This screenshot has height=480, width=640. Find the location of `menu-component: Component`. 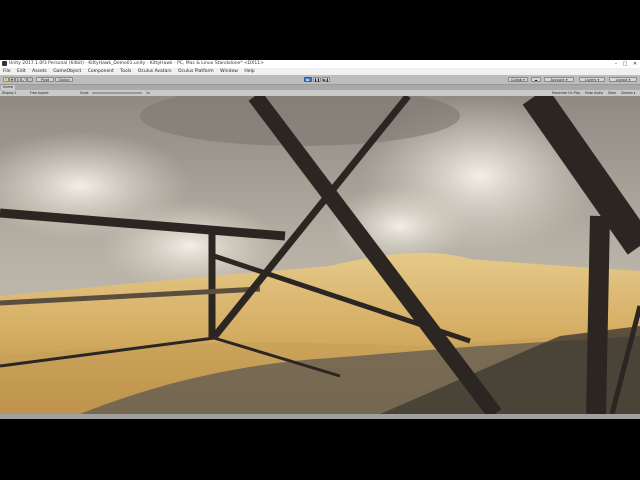

menu-component: Component is located at coordinates (101, 71).